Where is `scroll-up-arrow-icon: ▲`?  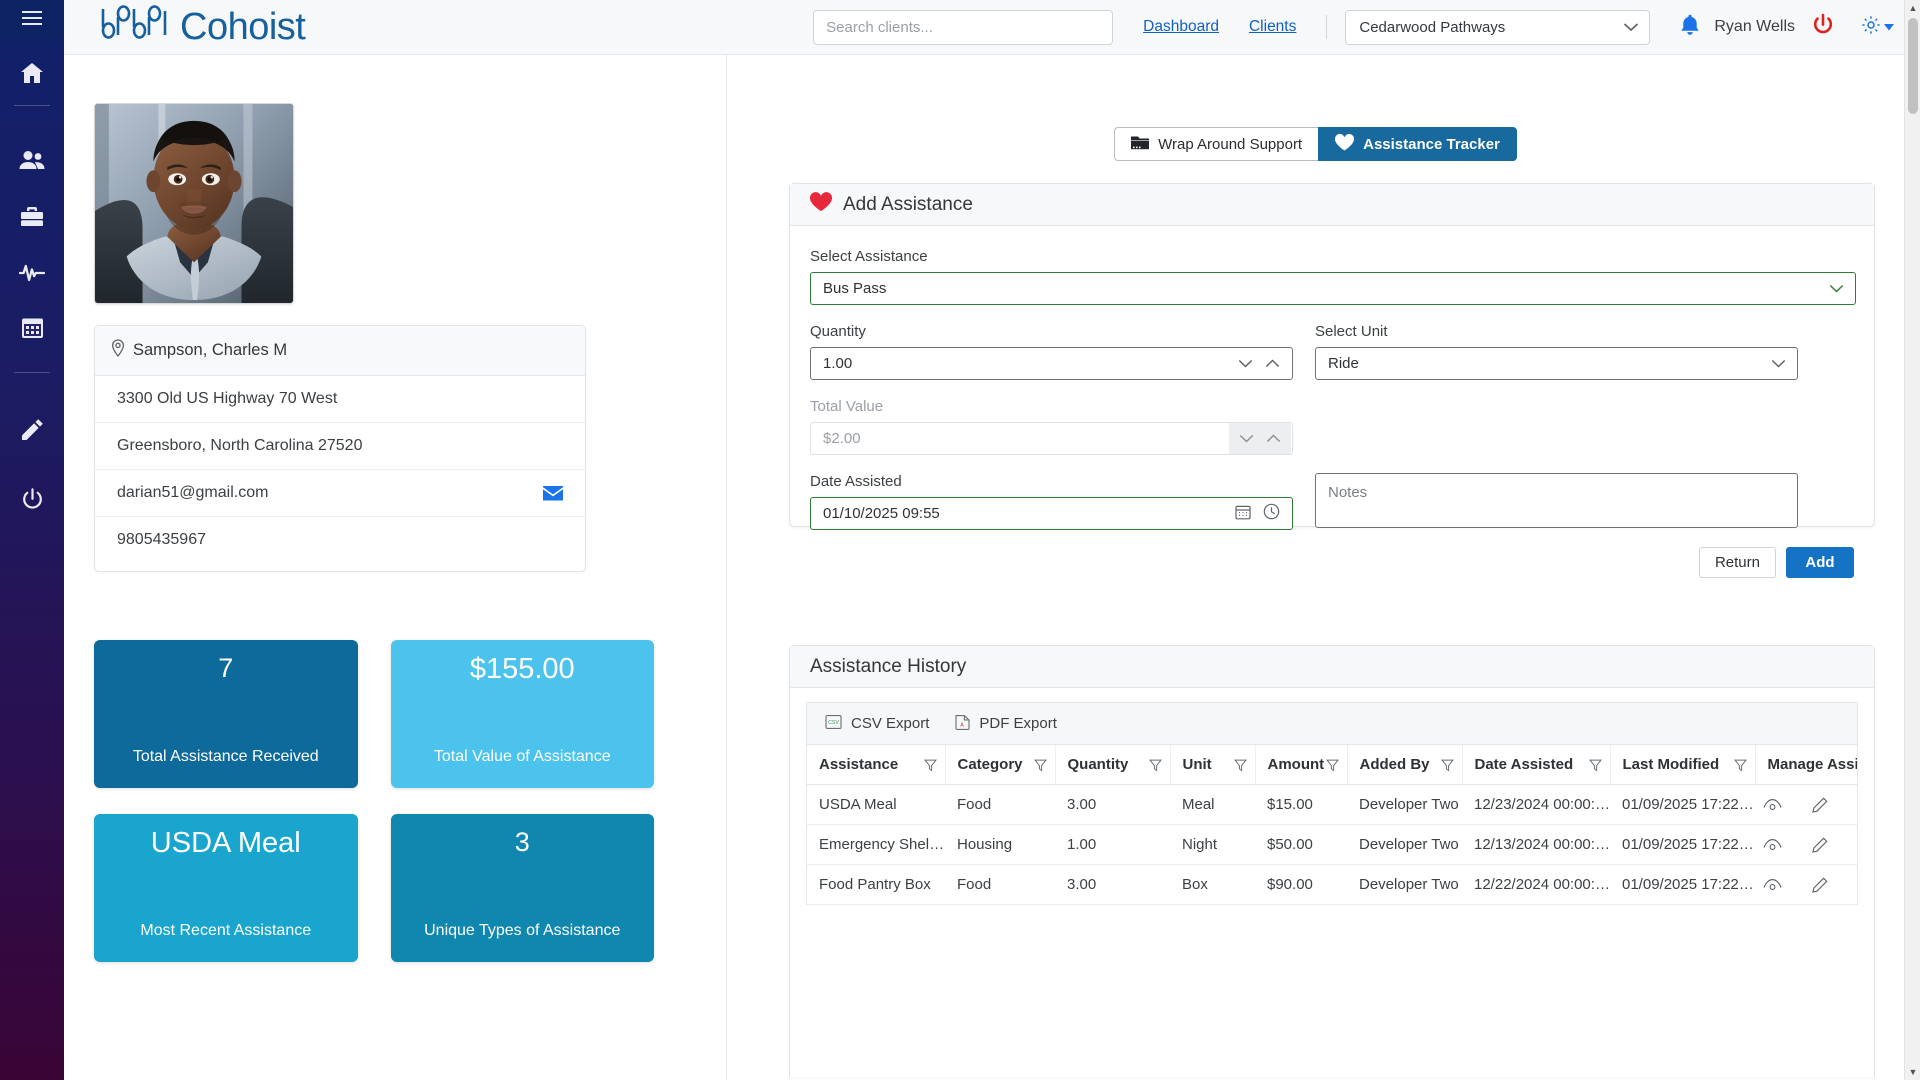 scroll-up-arrow-icon: ▲ is located at coordinates (1912, 8).